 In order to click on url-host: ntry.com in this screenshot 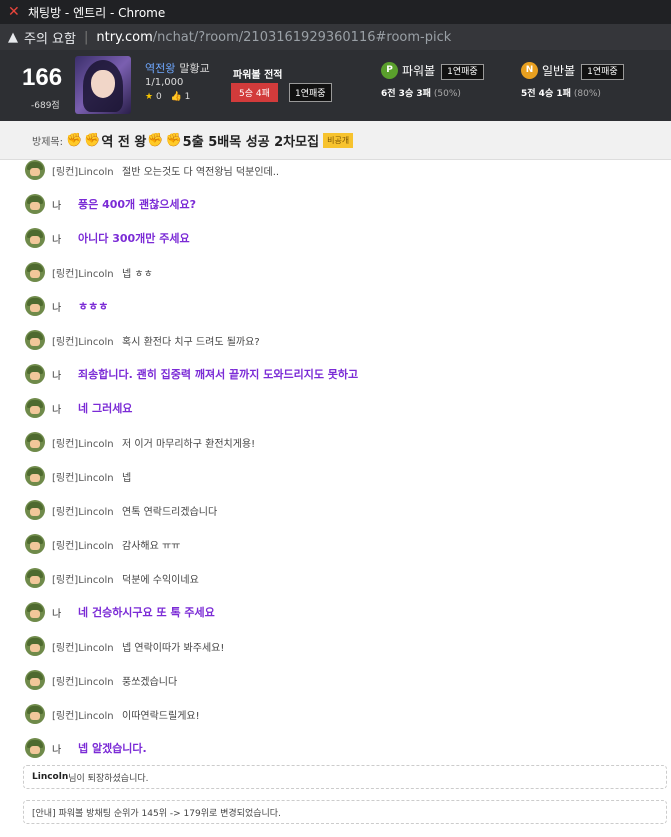, I will do `click(124, 37)`.